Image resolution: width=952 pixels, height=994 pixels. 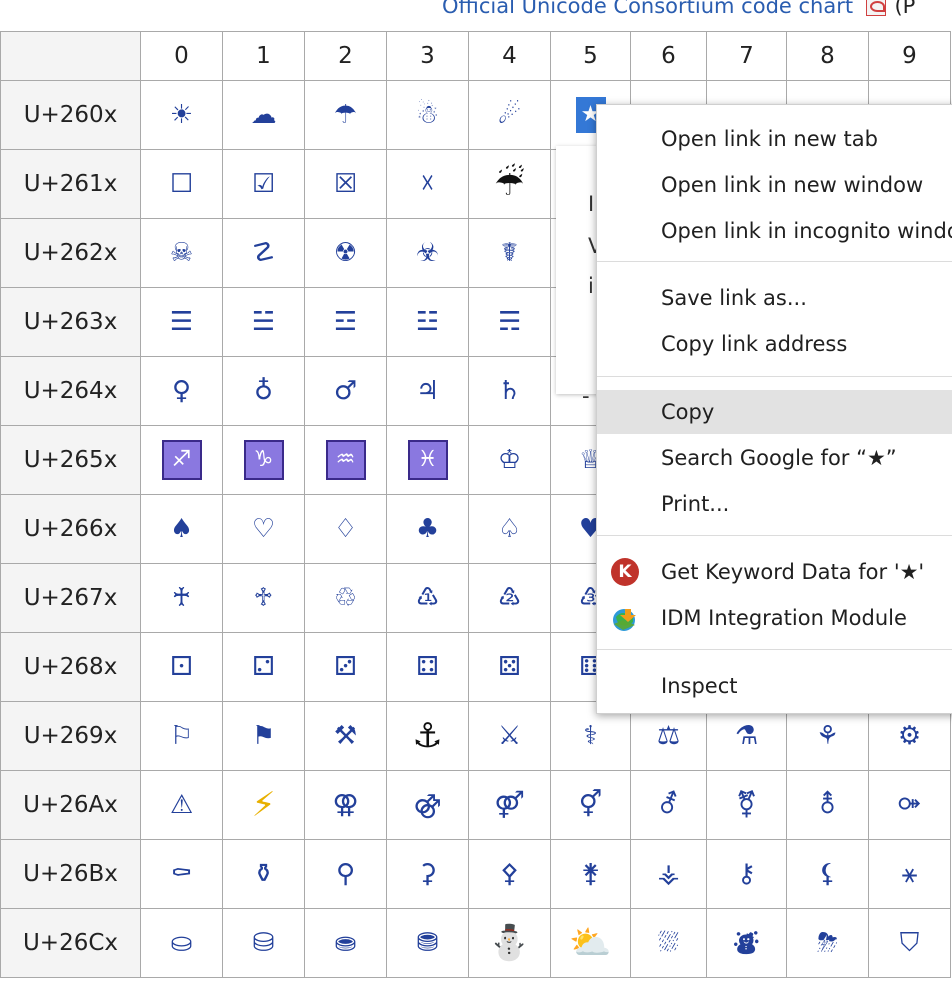 I want to click on glyph-cell: ⛀, so click(x=181, y=943).